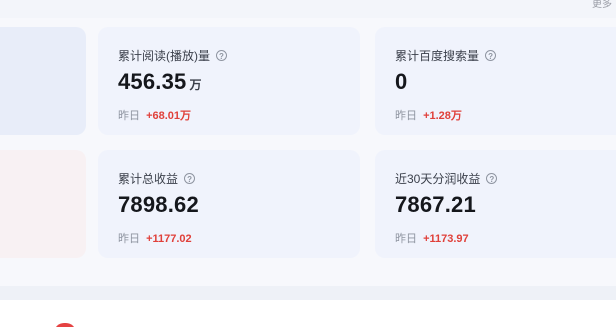  Describe the element at coordinates (152, 81) in the screenshot. I see `metric-value-number: 456.35` at that location.